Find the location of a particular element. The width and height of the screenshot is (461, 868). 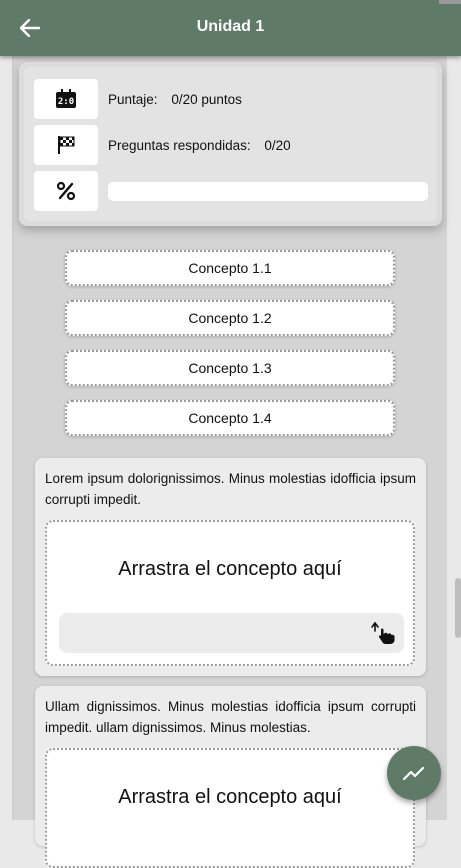

score-label: Puntaje: is located at coordinates (133, 99).